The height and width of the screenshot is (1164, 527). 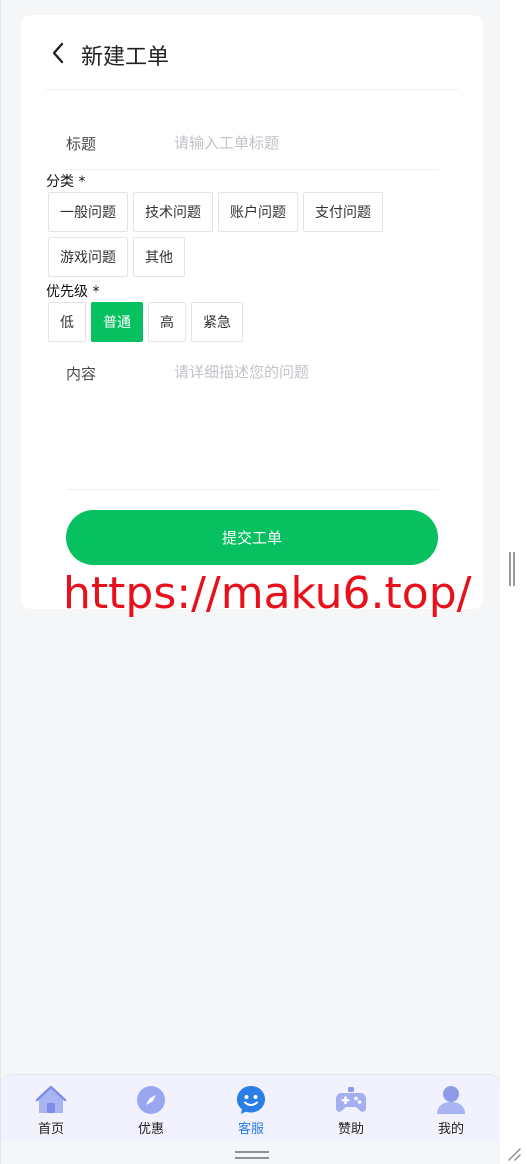 I want to click on title-label: 标题, so click(x=81, y=144).